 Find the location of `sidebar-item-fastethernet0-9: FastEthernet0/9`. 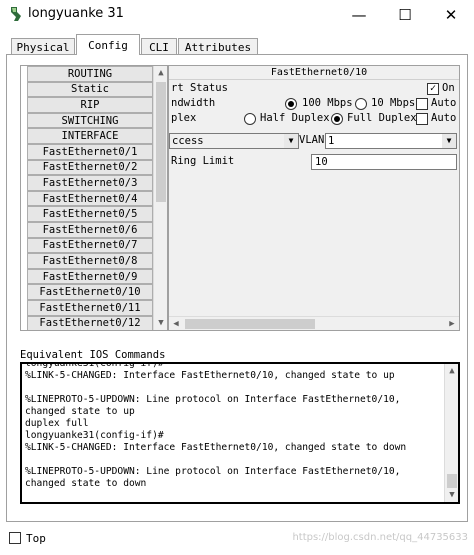

sidebar-item-fastethernet0-9: FastEthernet0/9 is located at coordinates (90, 276).